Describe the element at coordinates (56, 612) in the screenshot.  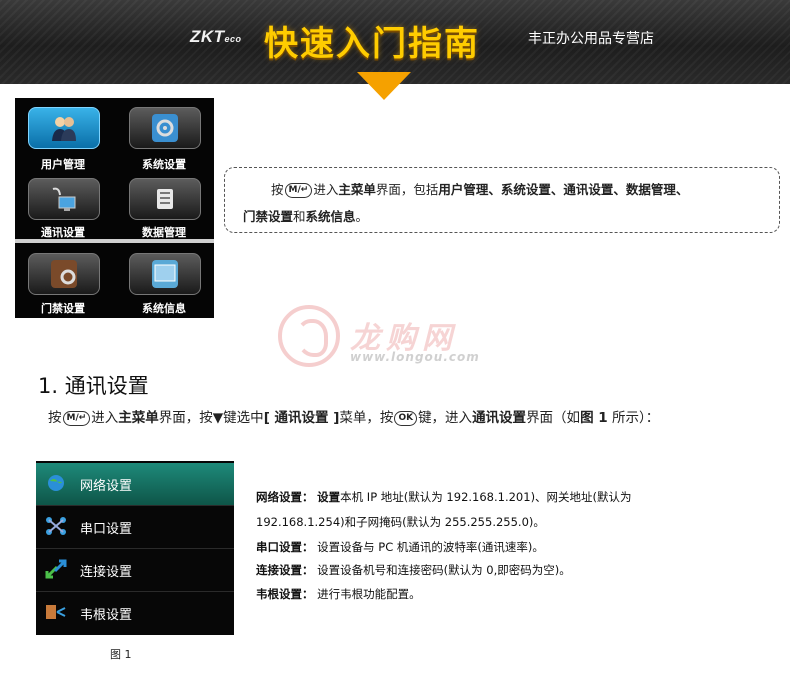
I see `wiegand-icon` at that location.